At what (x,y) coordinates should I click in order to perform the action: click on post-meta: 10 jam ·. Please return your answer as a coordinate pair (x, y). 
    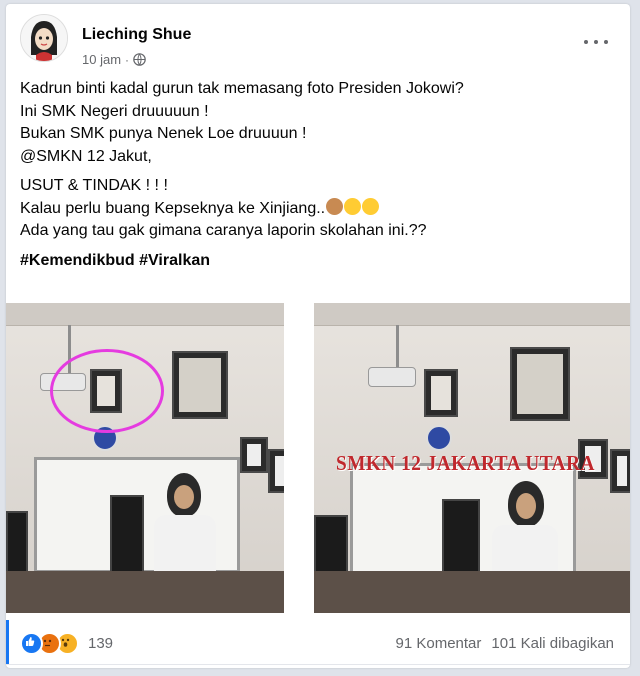
    Looking at the image, I should click on (114, 59).